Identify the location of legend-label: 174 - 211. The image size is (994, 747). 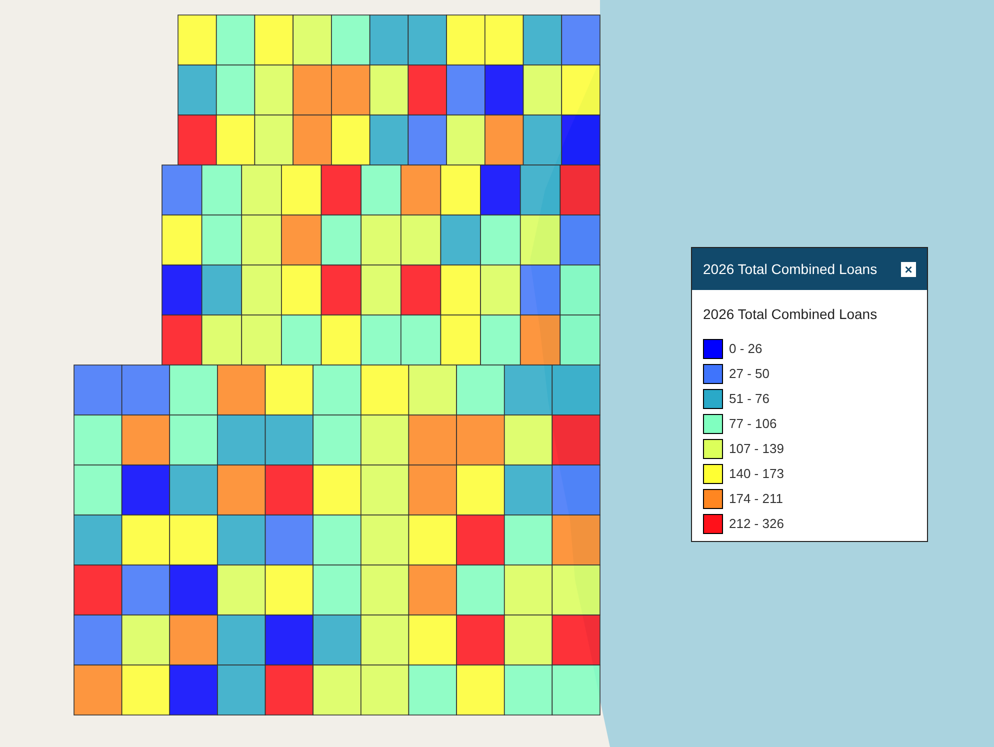
(756, 499).